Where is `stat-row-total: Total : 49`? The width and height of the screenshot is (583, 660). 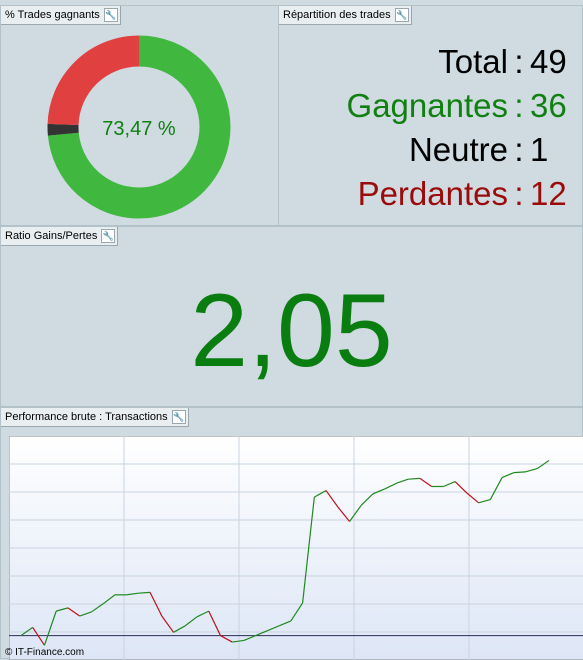 stat-row-total: Total : 49 is located at coordinates (431, 62).